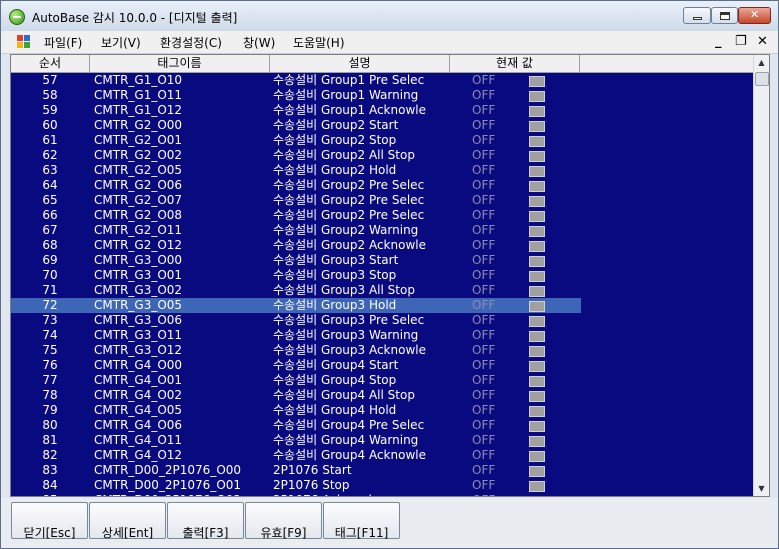 This screenshot has width=779, height=549. Describe the element at coordinates (718, 41) in the screenshot. I see `mdi-minimize-icon: _` at that location.